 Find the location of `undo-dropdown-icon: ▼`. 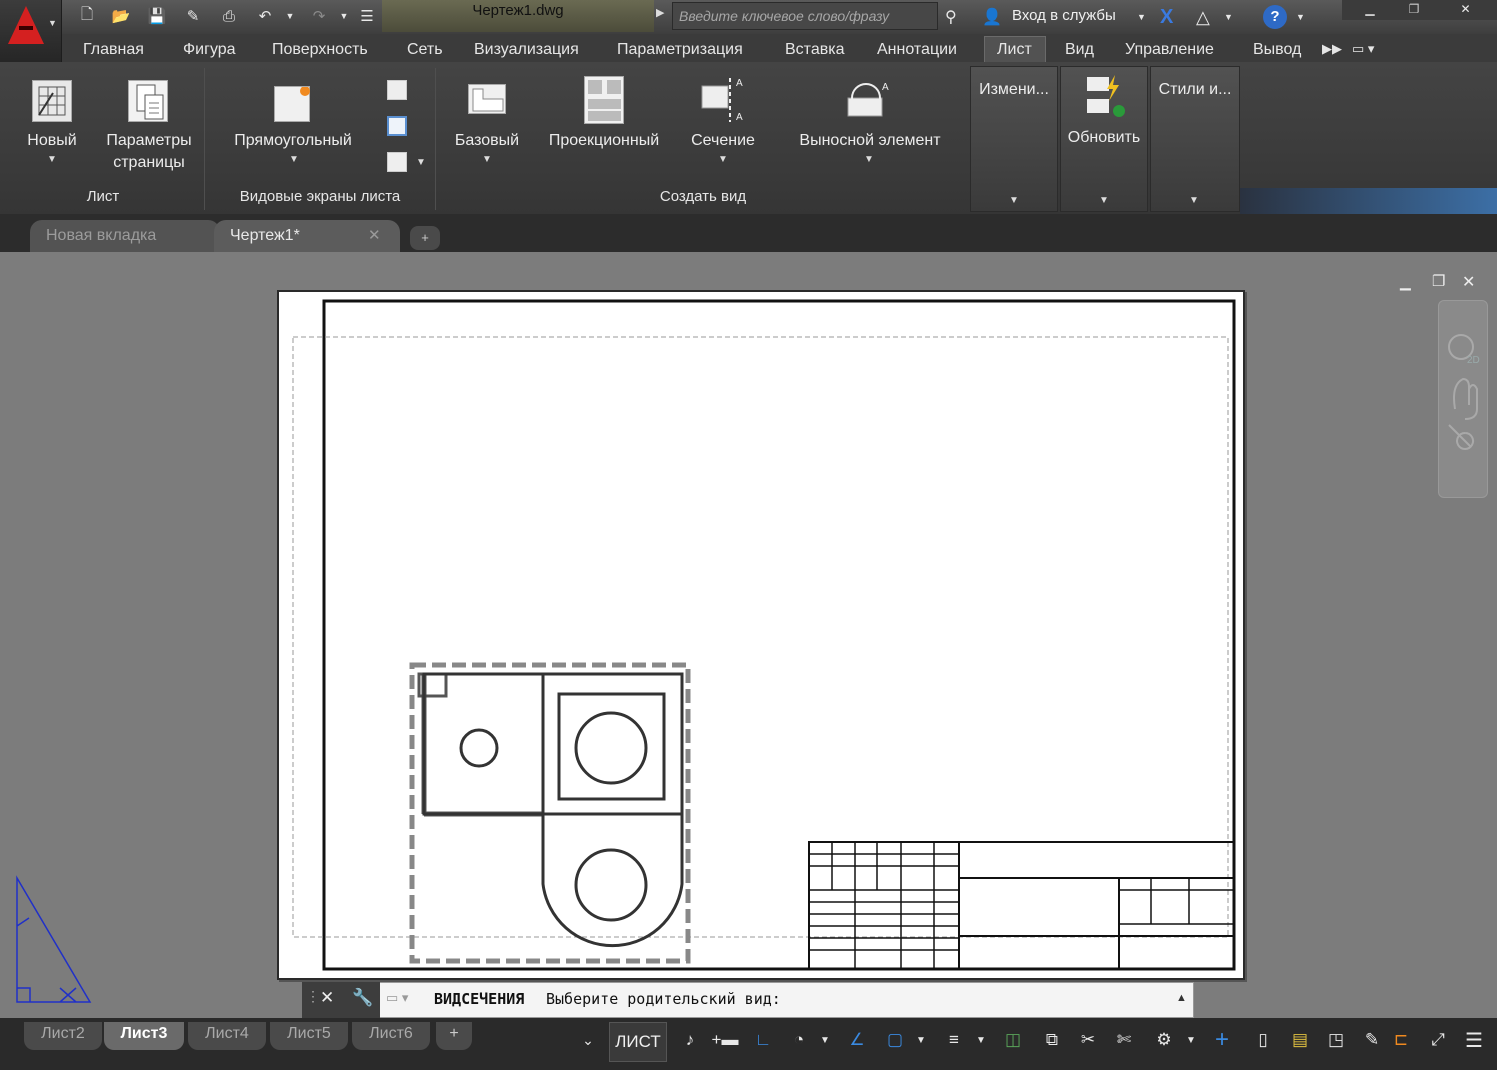

undo-dropdown-icon: ▼ is located at coordinates (290, 16).